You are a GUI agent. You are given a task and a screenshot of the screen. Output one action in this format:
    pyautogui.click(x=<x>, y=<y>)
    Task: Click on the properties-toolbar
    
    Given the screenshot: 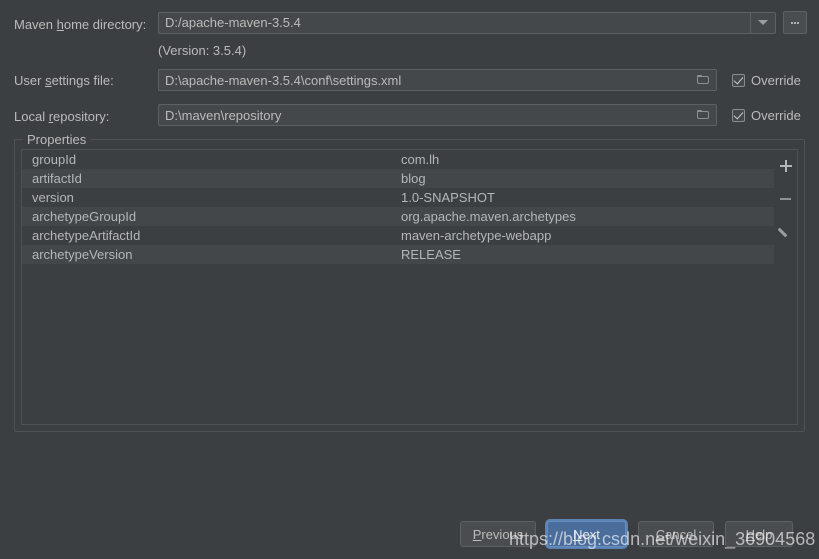 What is the action you would take?
    pyautogui.click(x=786, y=287)
    